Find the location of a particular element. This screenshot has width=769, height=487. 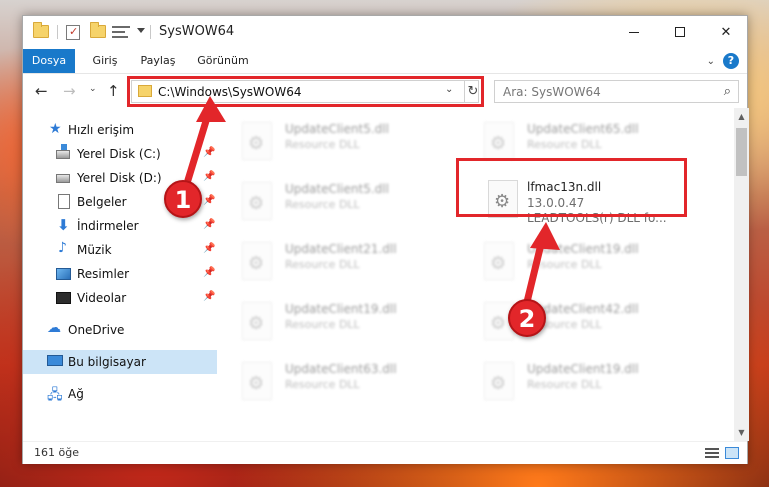

sidebar-item-label: Resimler is located at coordinates (103, 274).